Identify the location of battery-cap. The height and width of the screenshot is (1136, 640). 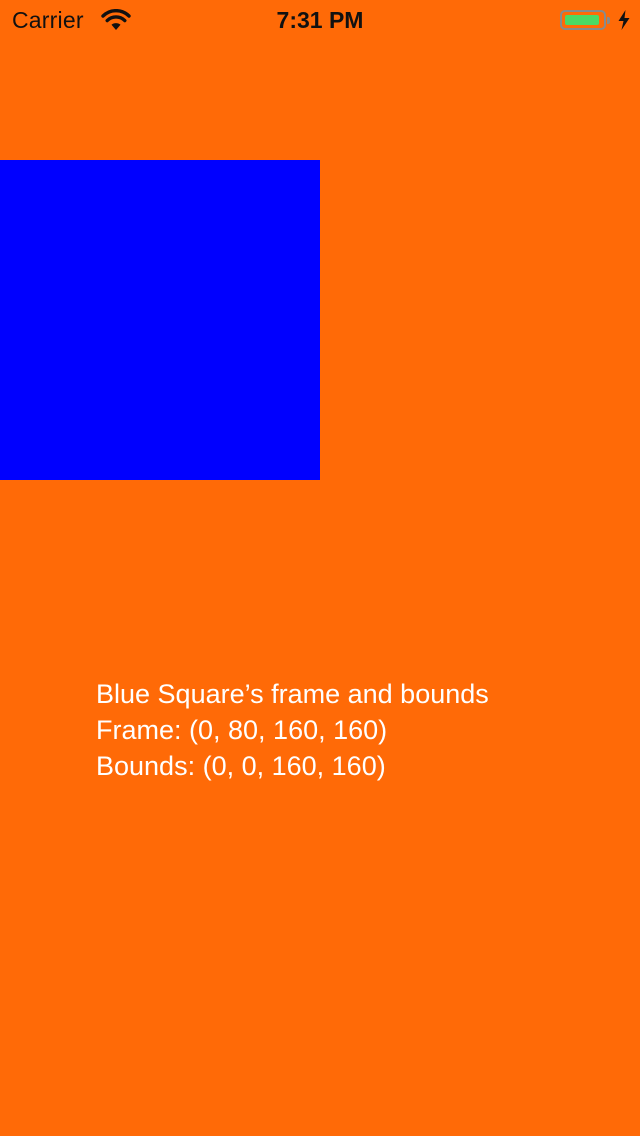
(608, 20).